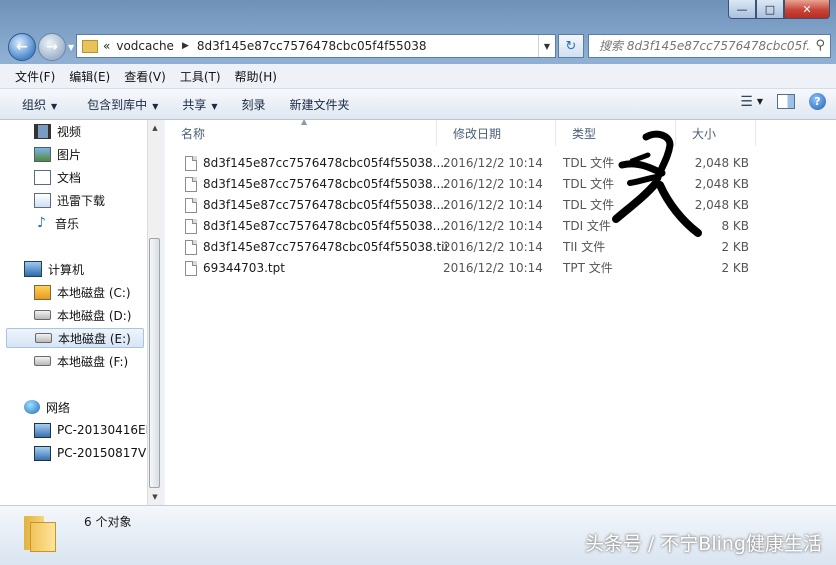  What do you see at coordinates (33, 269) in the screenshot?
I see `computer-icon` at bounding box center [33, 269].